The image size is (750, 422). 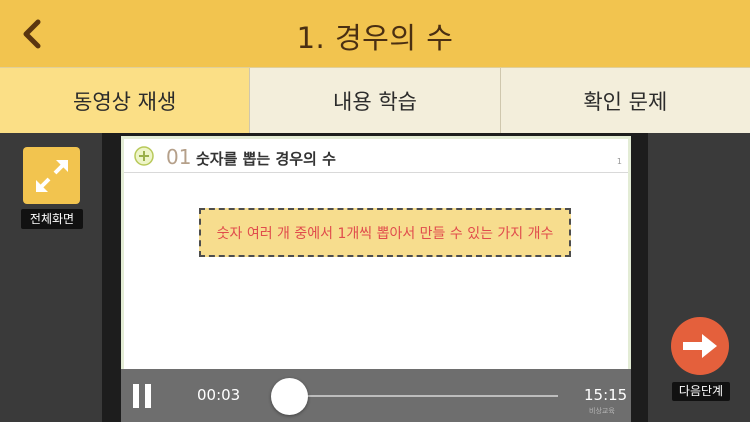 I want to click on arrow-right-icon, so click(x=700, y=346).